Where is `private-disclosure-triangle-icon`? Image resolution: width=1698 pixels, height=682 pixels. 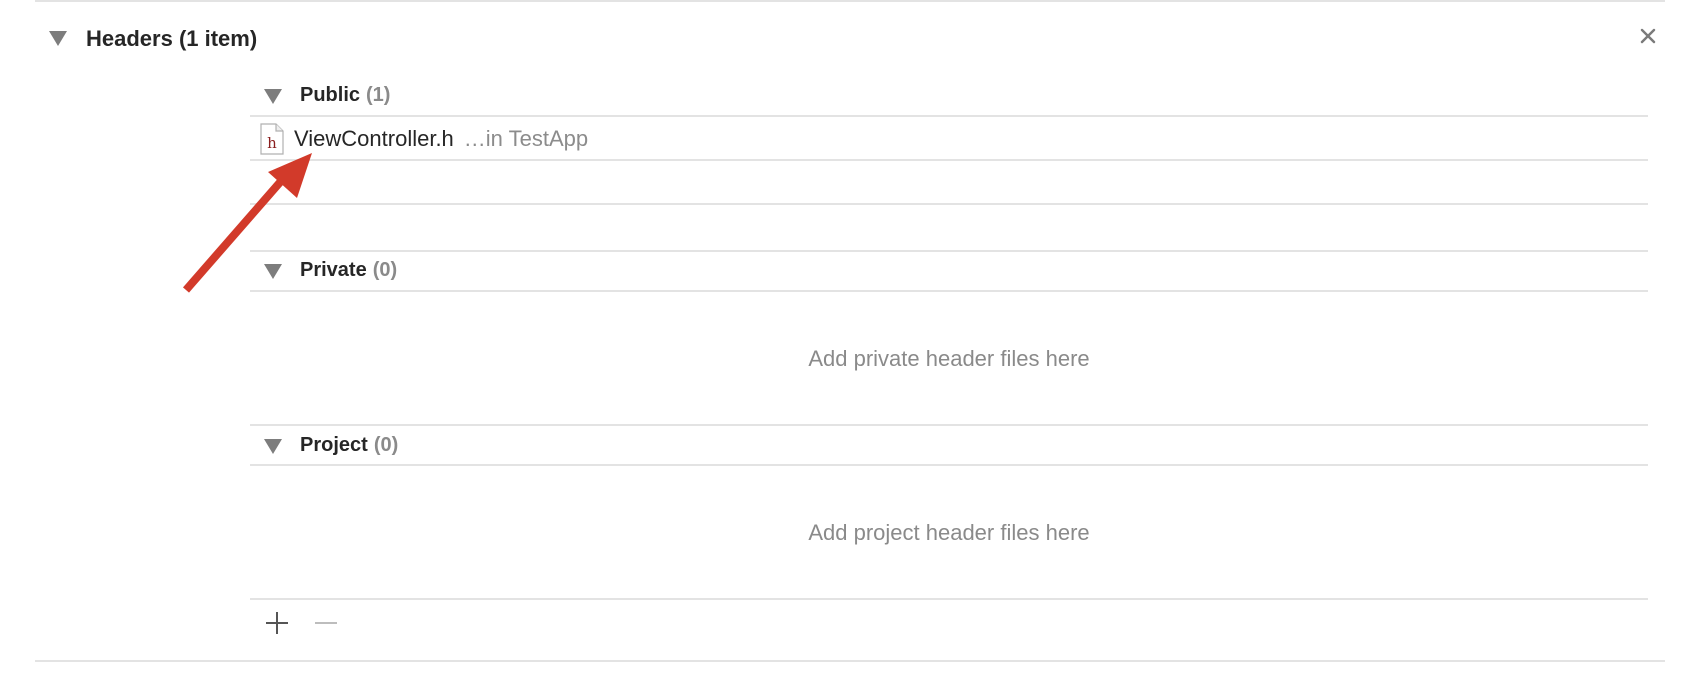 private-disclosure-triangle-icon is located at coordinates (273, 271).